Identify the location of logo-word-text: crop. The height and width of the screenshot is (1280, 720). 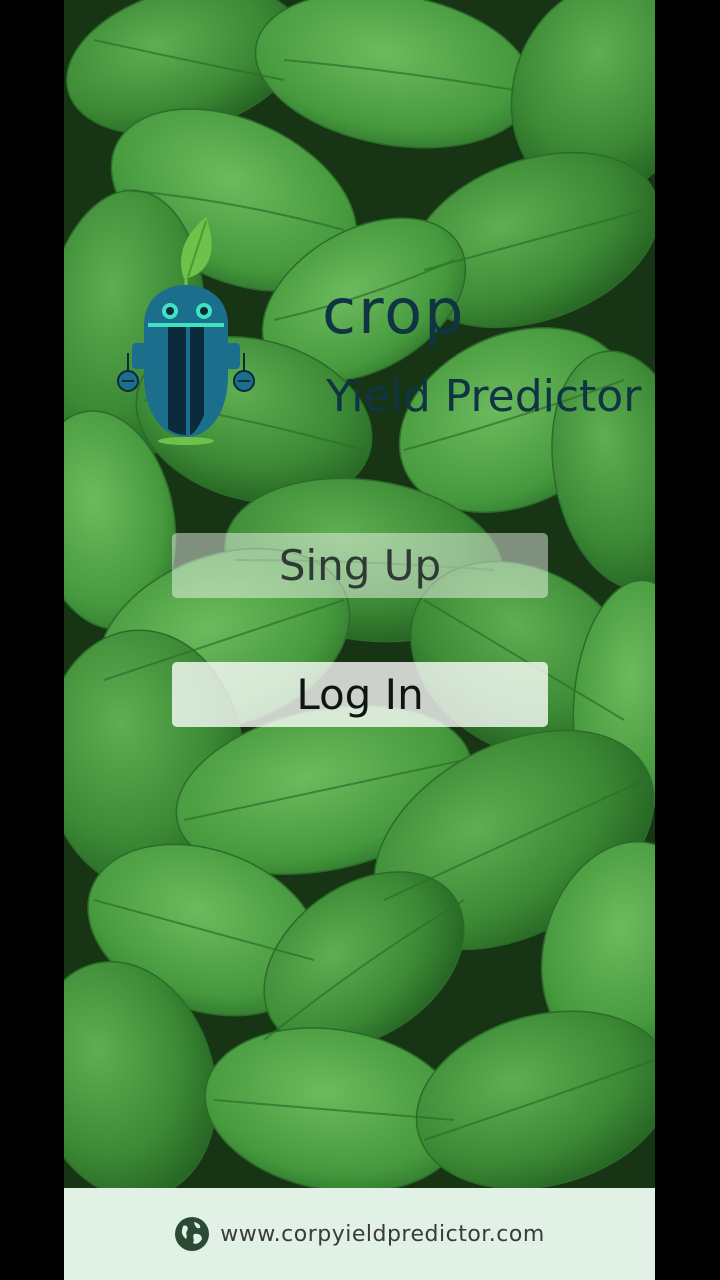
(394, 311).